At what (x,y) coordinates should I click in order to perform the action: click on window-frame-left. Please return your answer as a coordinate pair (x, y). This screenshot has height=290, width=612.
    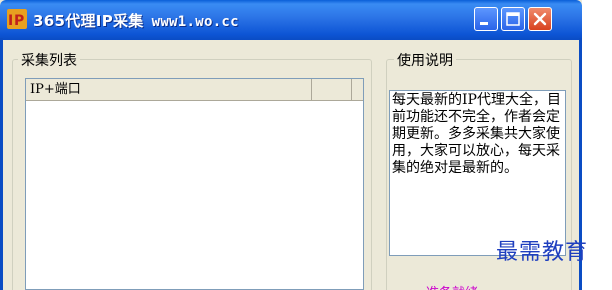
    Looking at the image, I should click on (1, 164).